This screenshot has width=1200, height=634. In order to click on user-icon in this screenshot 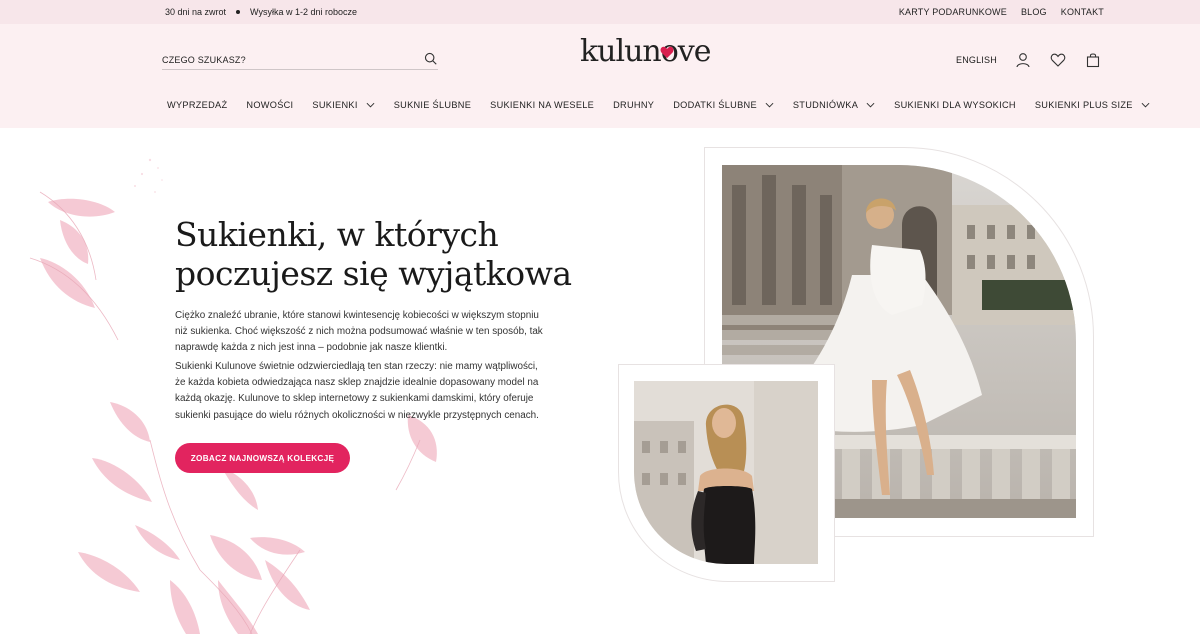, I will do `click(1023, 60)`.